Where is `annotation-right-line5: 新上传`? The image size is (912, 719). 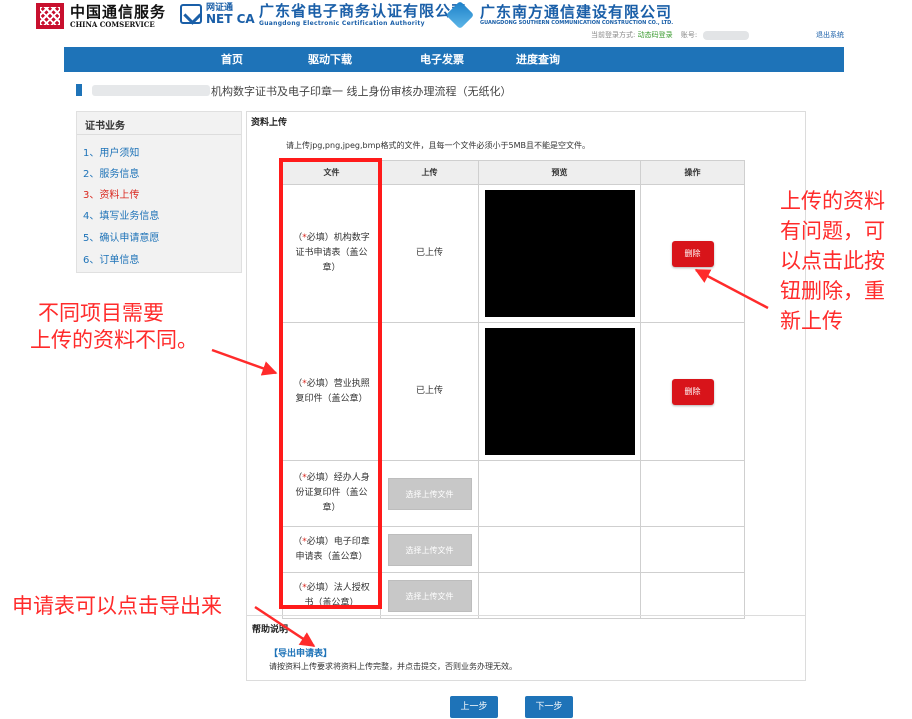
annotation-right-line5: 新上传 is located at coordinates (811, 321).